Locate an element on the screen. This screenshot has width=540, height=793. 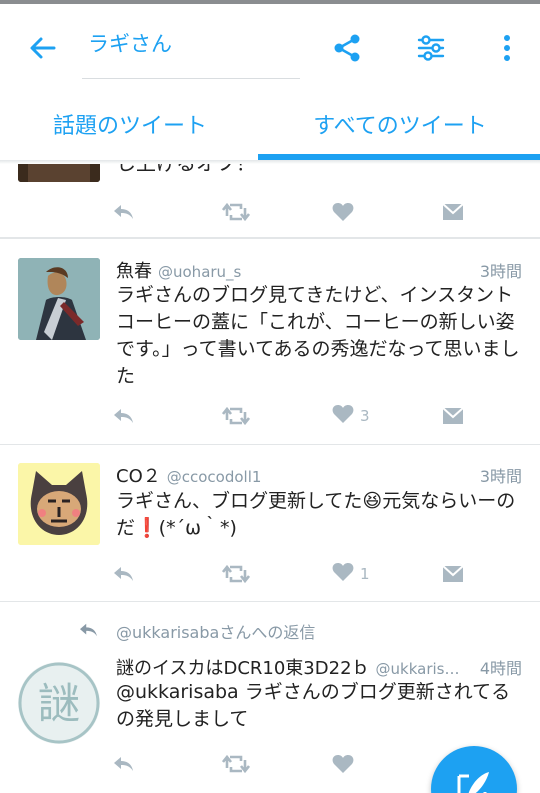
user-name: 魚春 is located at coordinates (134, 271).